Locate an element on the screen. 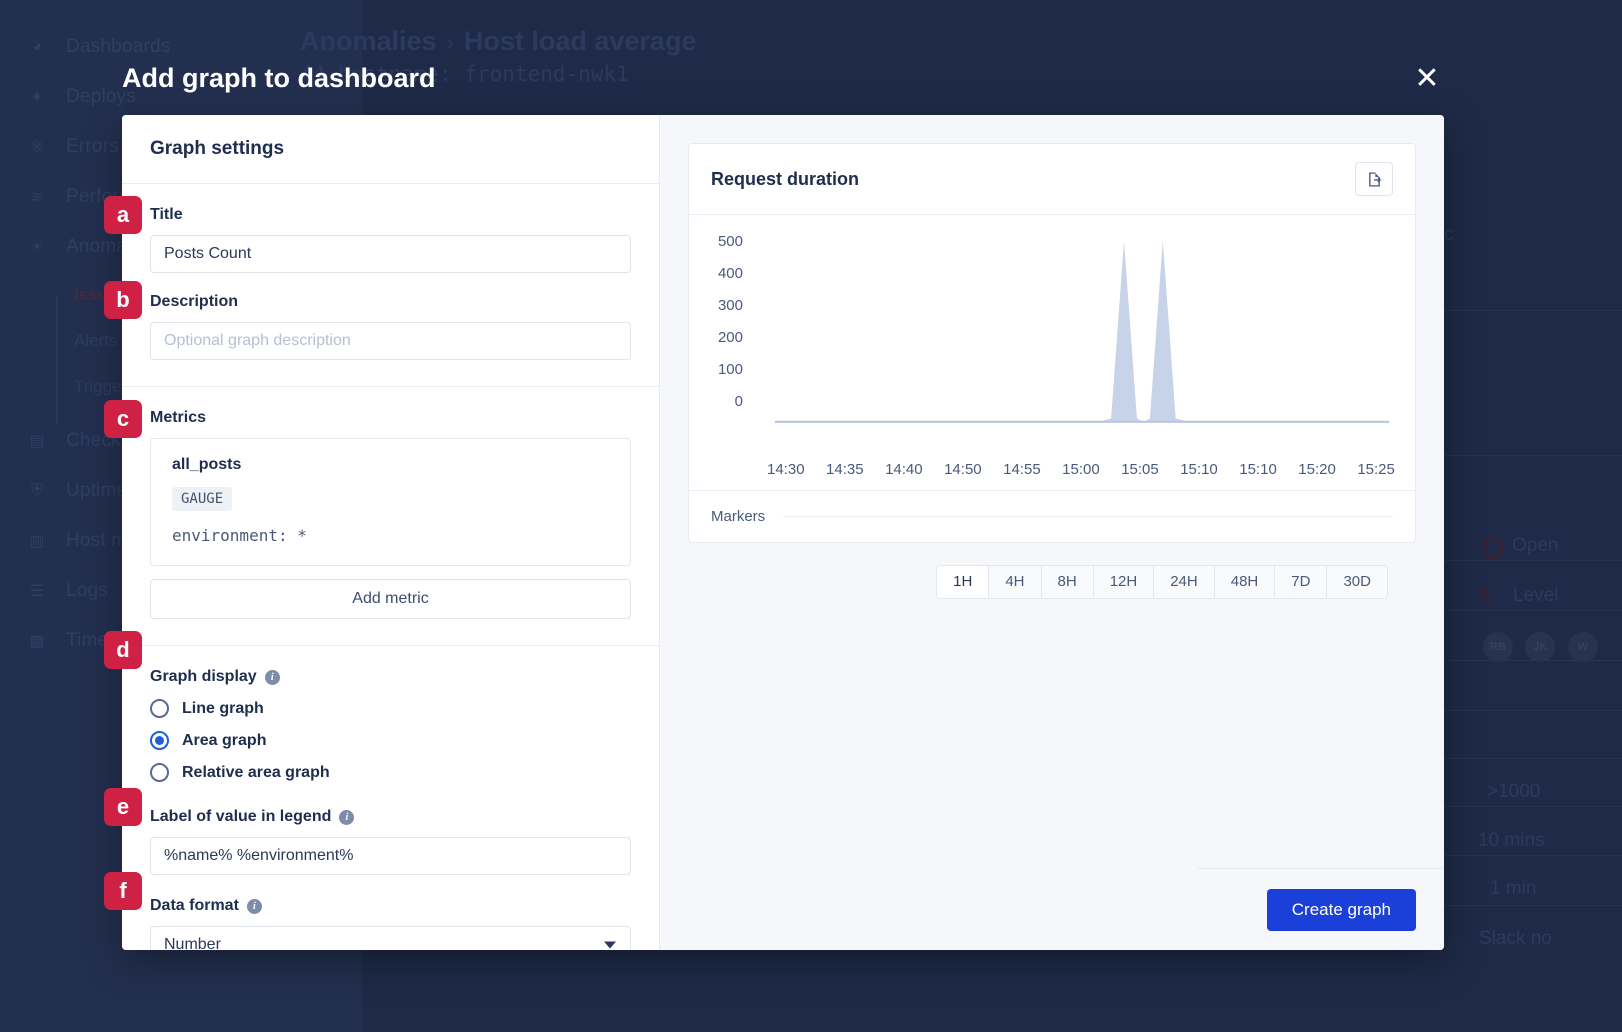  title-description-section: Title Description is located at coordinates (390, 285).